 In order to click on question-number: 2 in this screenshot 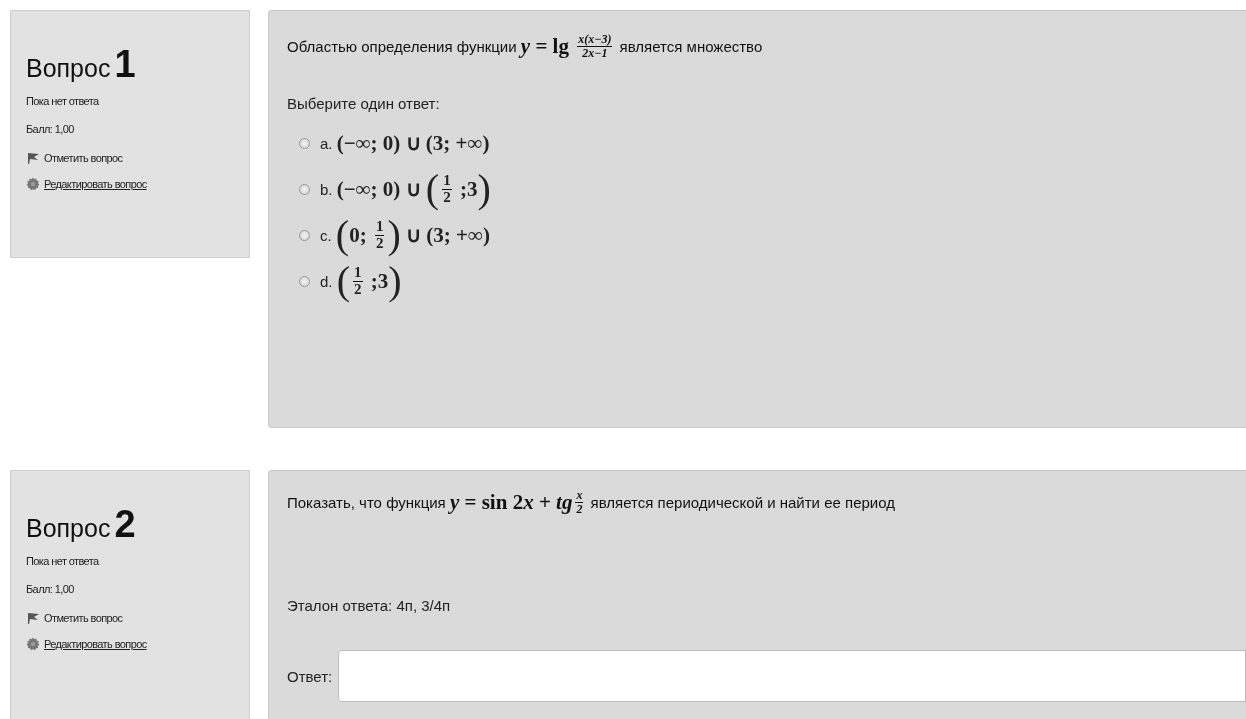, I will do `click(125, 524)`.